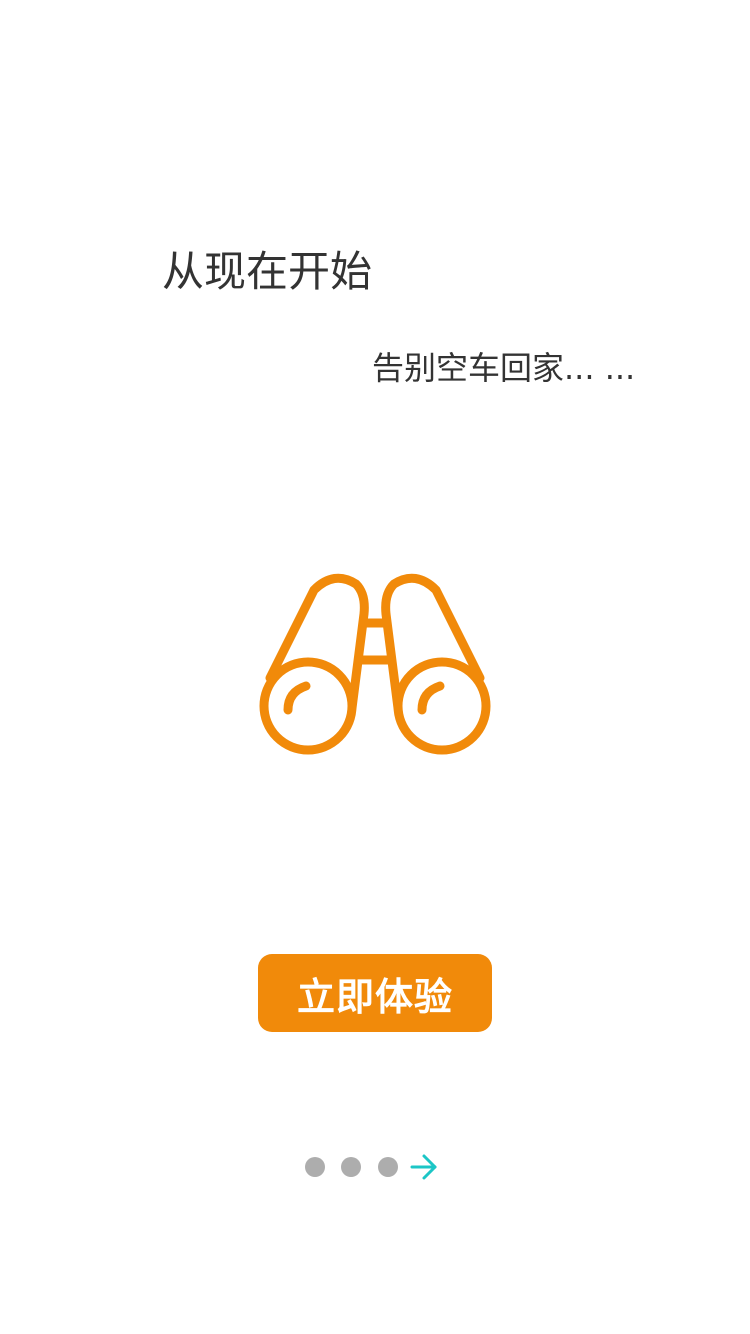 Image resolution: width=750 pixels, height=1334 pixels. I want to click on page-indicator, so click(375, 1167).